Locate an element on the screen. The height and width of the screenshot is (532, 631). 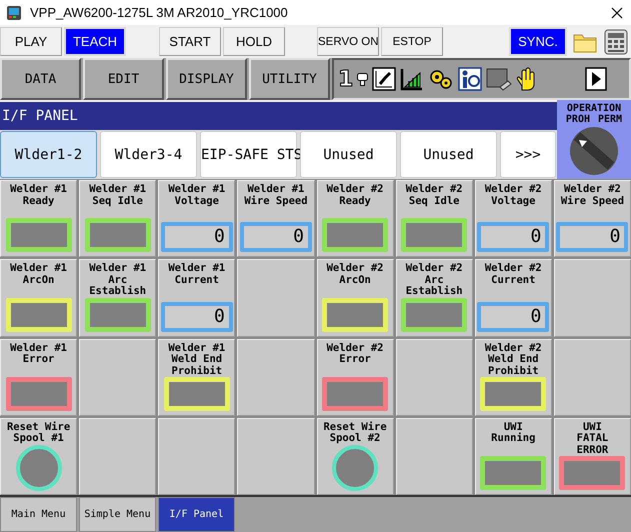
signal-label: Welder #1 Voltage is located at coordinates (197, 195).